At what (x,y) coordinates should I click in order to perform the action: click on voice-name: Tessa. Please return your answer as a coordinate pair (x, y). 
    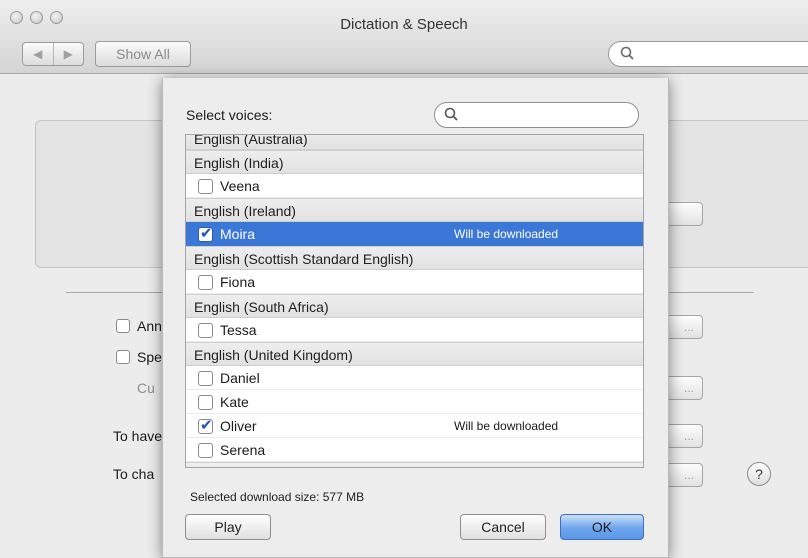
    Looking at the image, I should click on (238, 330).